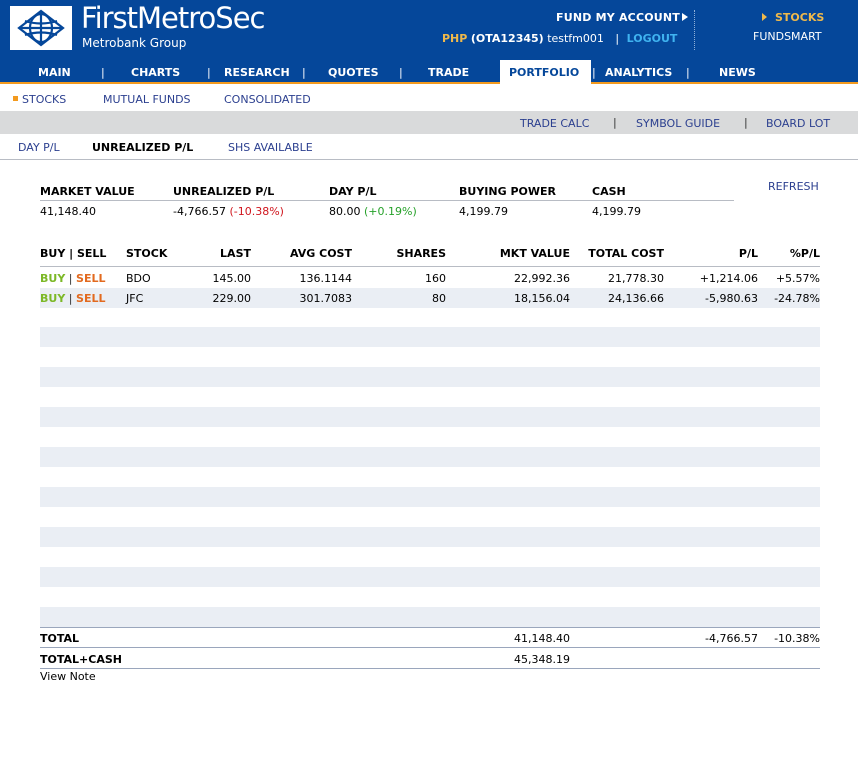 The image size is (858, 764). What do you see at coordinates (353, 191) in the screenshot?
I see `summary-header-day-pl: DAY P/L` at bounding box center [353, 191].